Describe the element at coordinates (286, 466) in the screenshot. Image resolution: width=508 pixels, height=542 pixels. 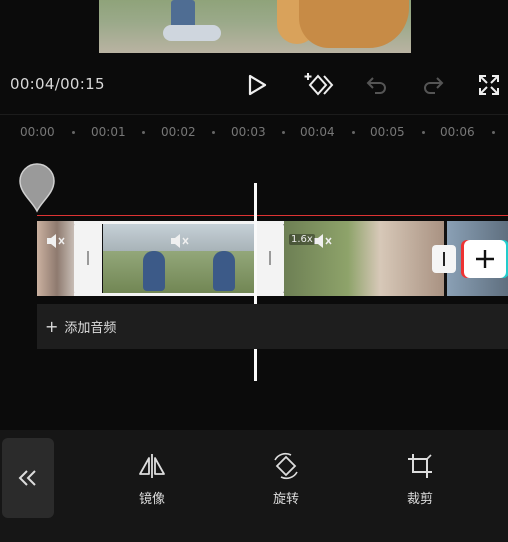
I see `rotate-icon` at that location.